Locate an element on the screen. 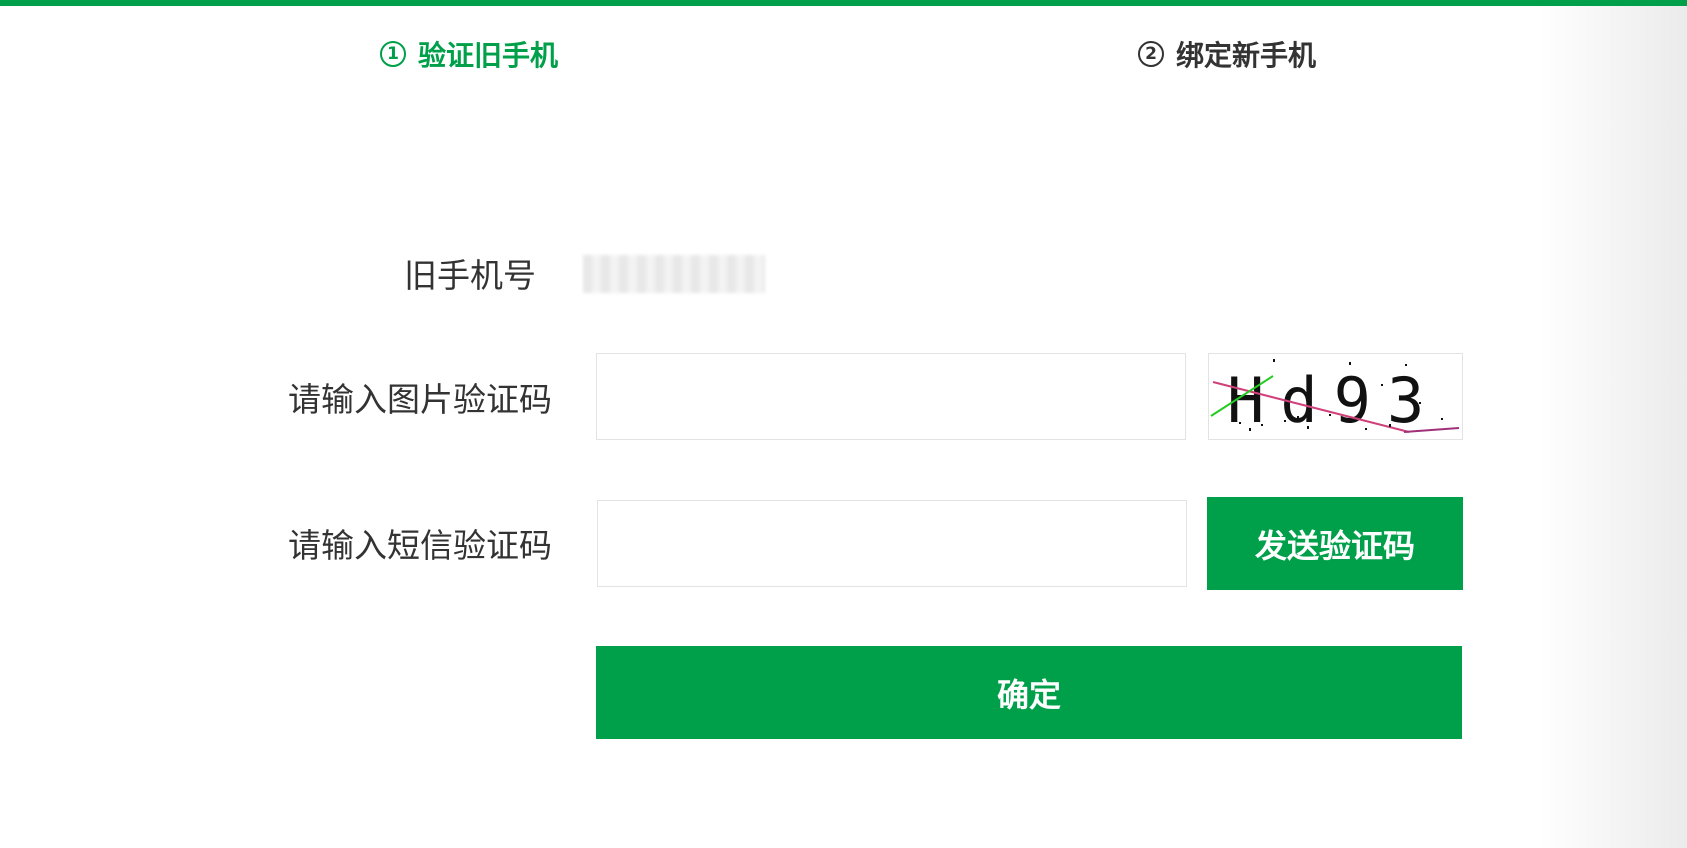 The height and width of the screenshot is (848, 1687). sms-code-input is located at coordinates (892, 543).